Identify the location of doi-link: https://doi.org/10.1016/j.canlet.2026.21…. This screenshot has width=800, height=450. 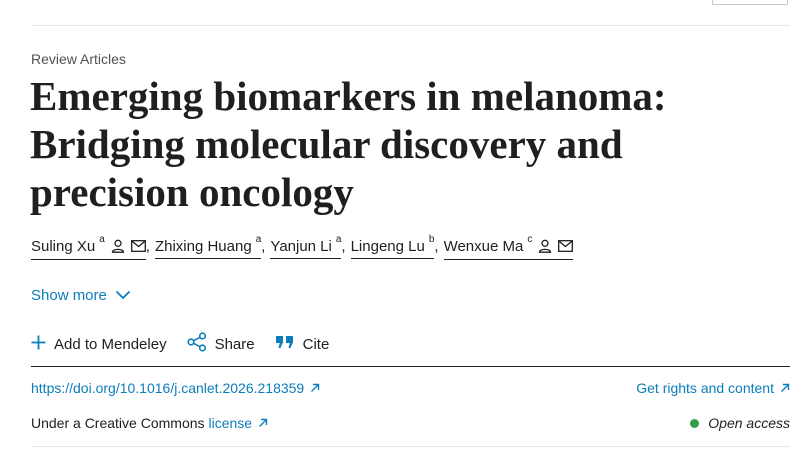
(175, 388).